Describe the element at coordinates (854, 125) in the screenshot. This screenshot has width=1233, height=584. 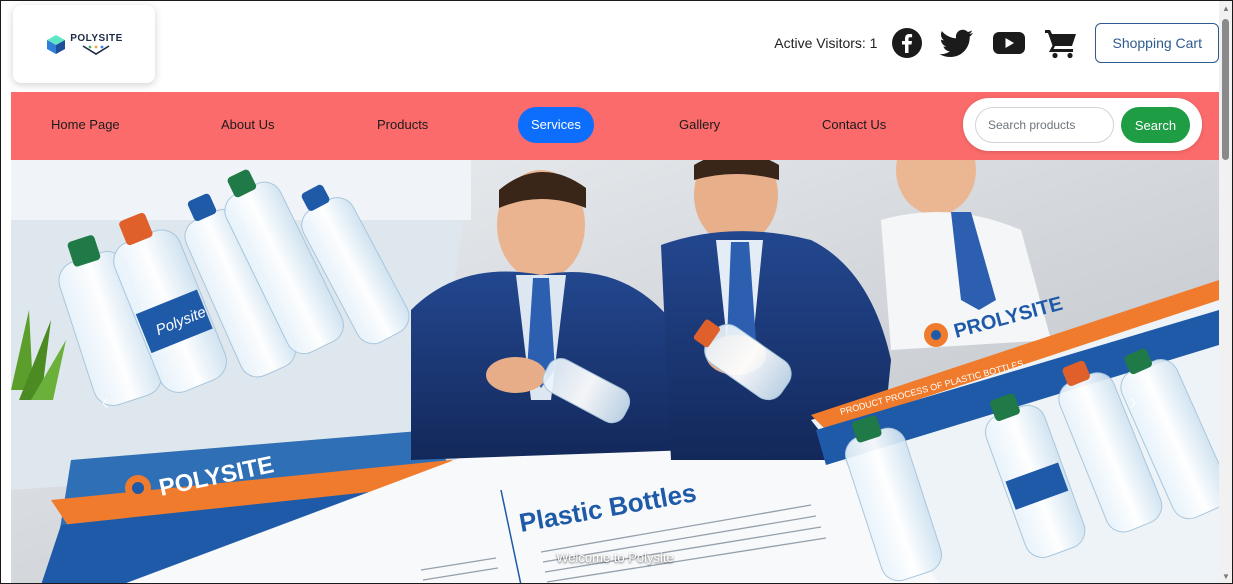
I see `nav-item-contact: Contact Us` at that location.